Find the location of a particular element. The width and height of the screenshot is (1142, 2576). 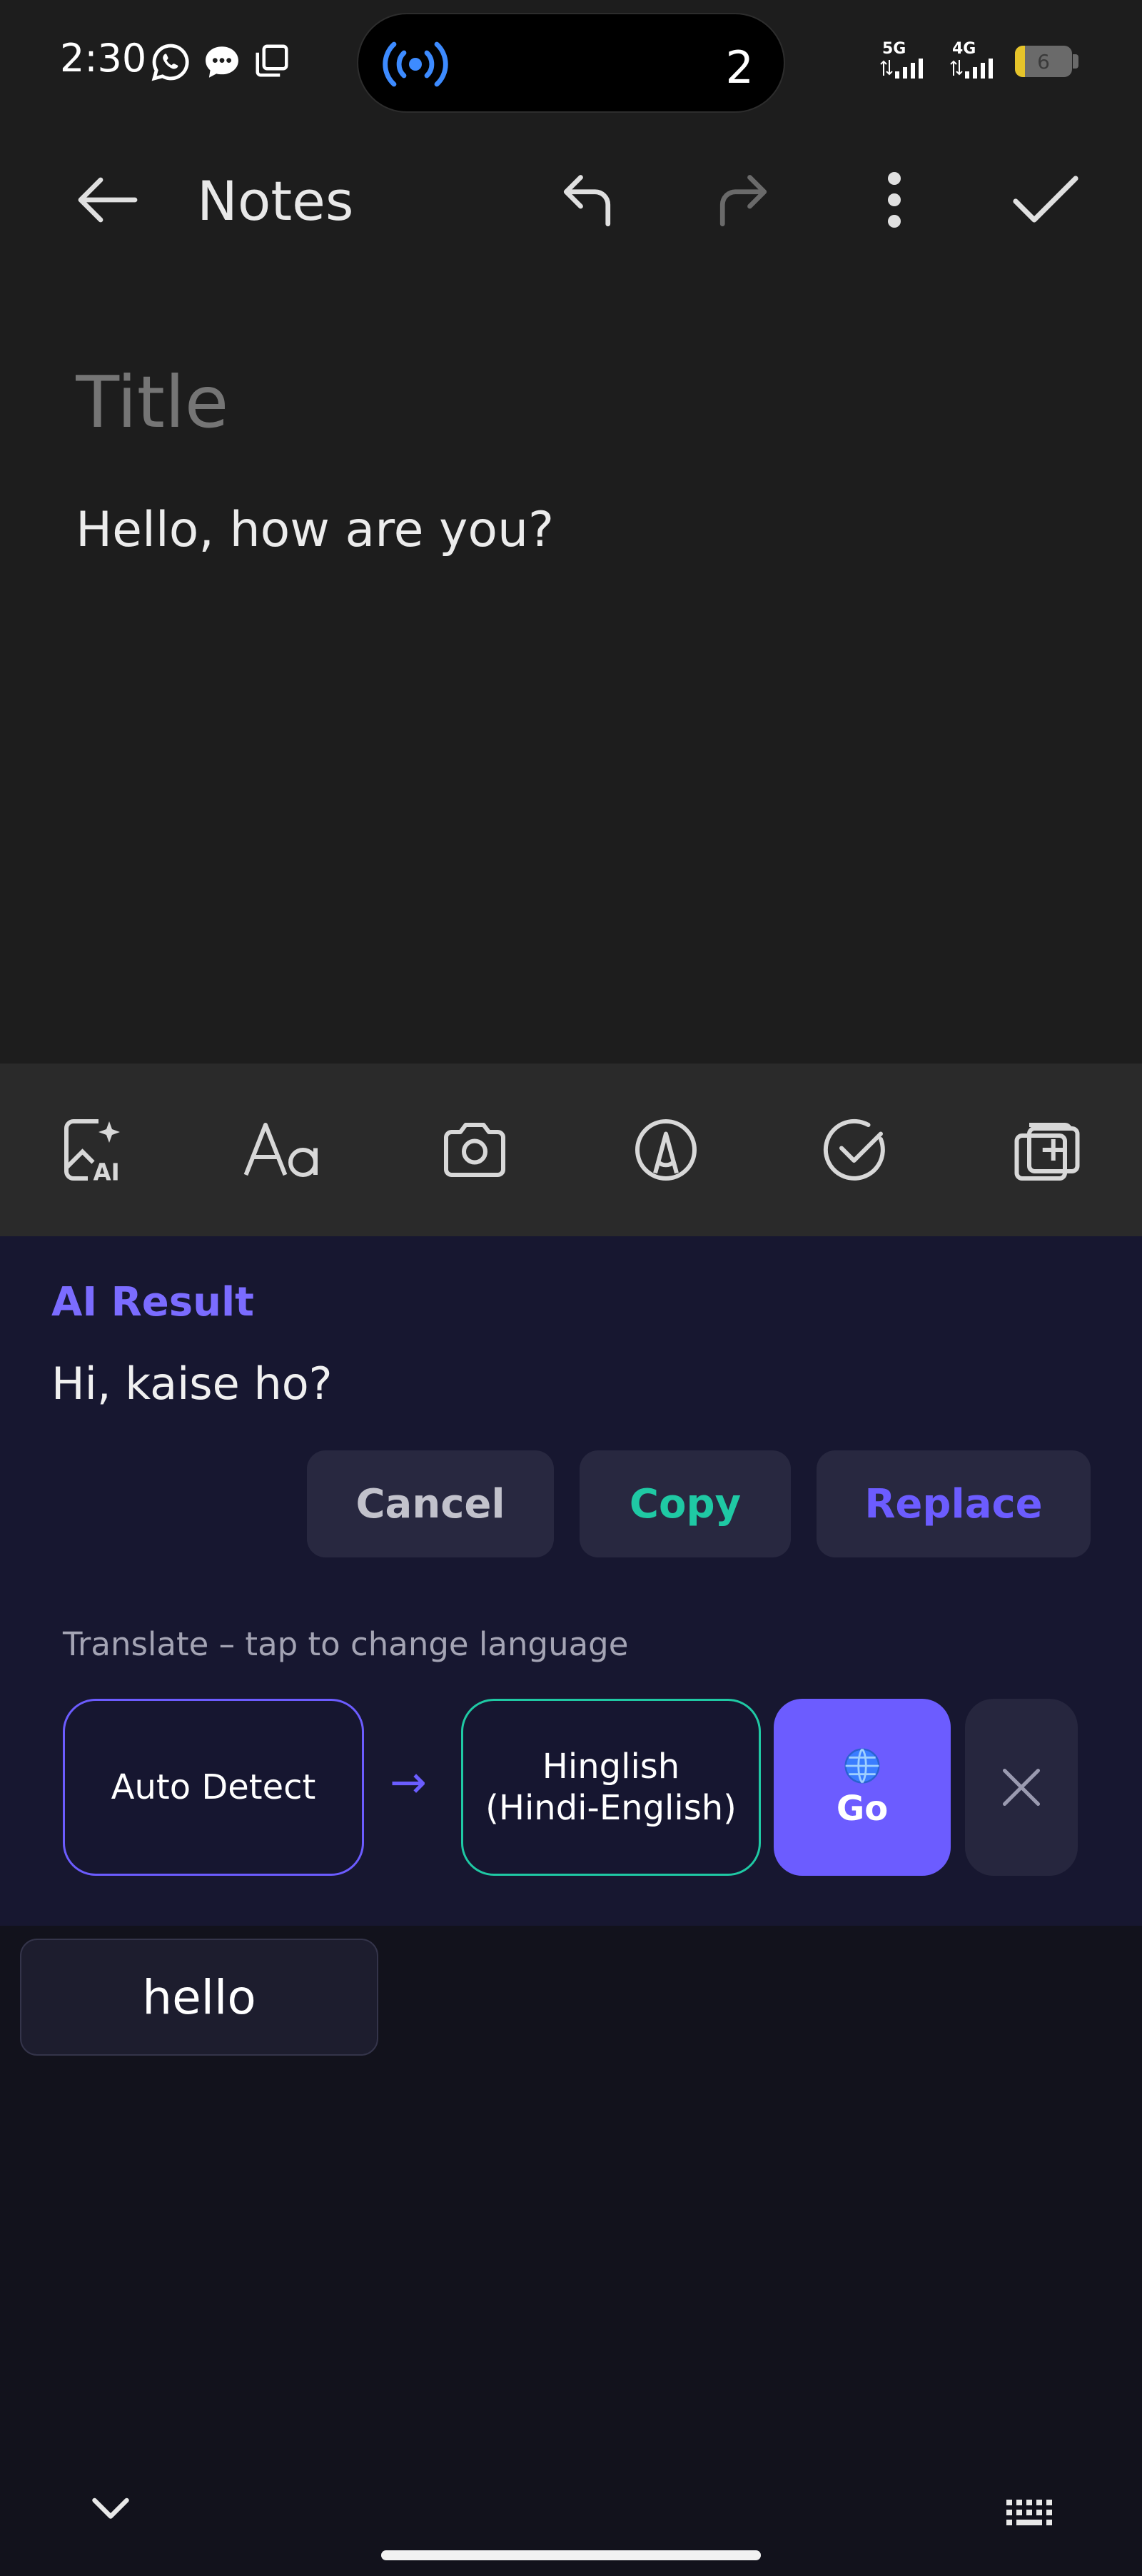

translate-hint: Translate – tap to change language is located at coordinates (346, 1644).